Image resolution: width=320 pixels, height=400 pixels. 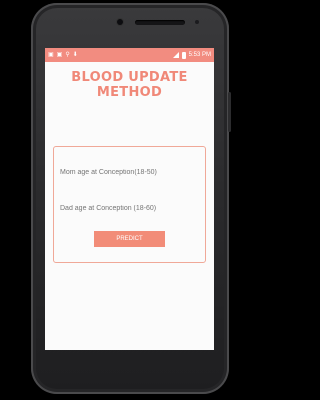 What do you see at coordinates (175, 55) in the screenshot?
I see `signal-icon` at bounding box center [175, 55].